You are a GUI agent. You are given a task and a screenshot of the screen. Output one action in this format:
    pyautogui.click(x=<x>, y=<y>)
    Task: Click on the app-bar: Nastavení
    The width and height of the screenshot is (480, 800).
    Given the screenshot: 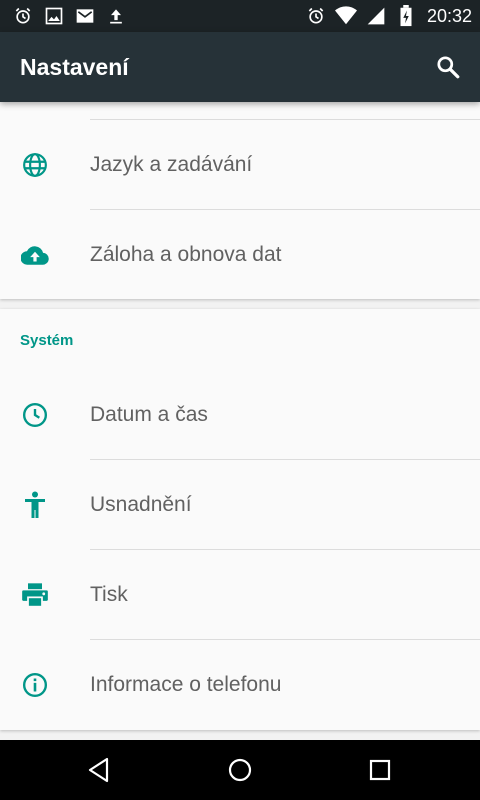 What is the action you would take?
    pyautogui.click(x=240, y=67)
    